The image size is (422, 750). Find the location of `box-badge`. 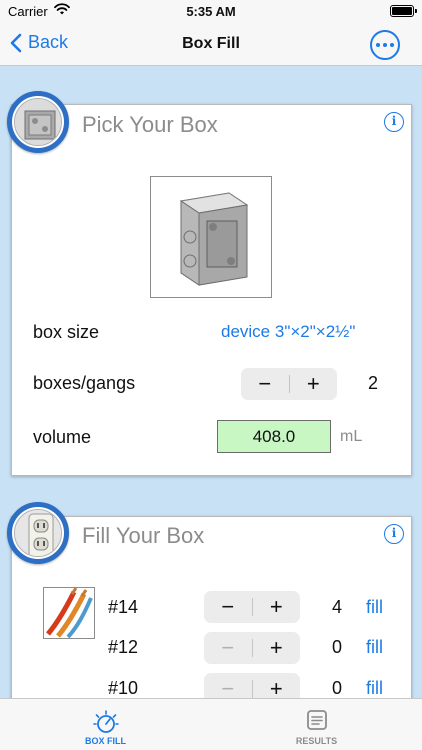

box-badge is located at coordinates (38, 122).